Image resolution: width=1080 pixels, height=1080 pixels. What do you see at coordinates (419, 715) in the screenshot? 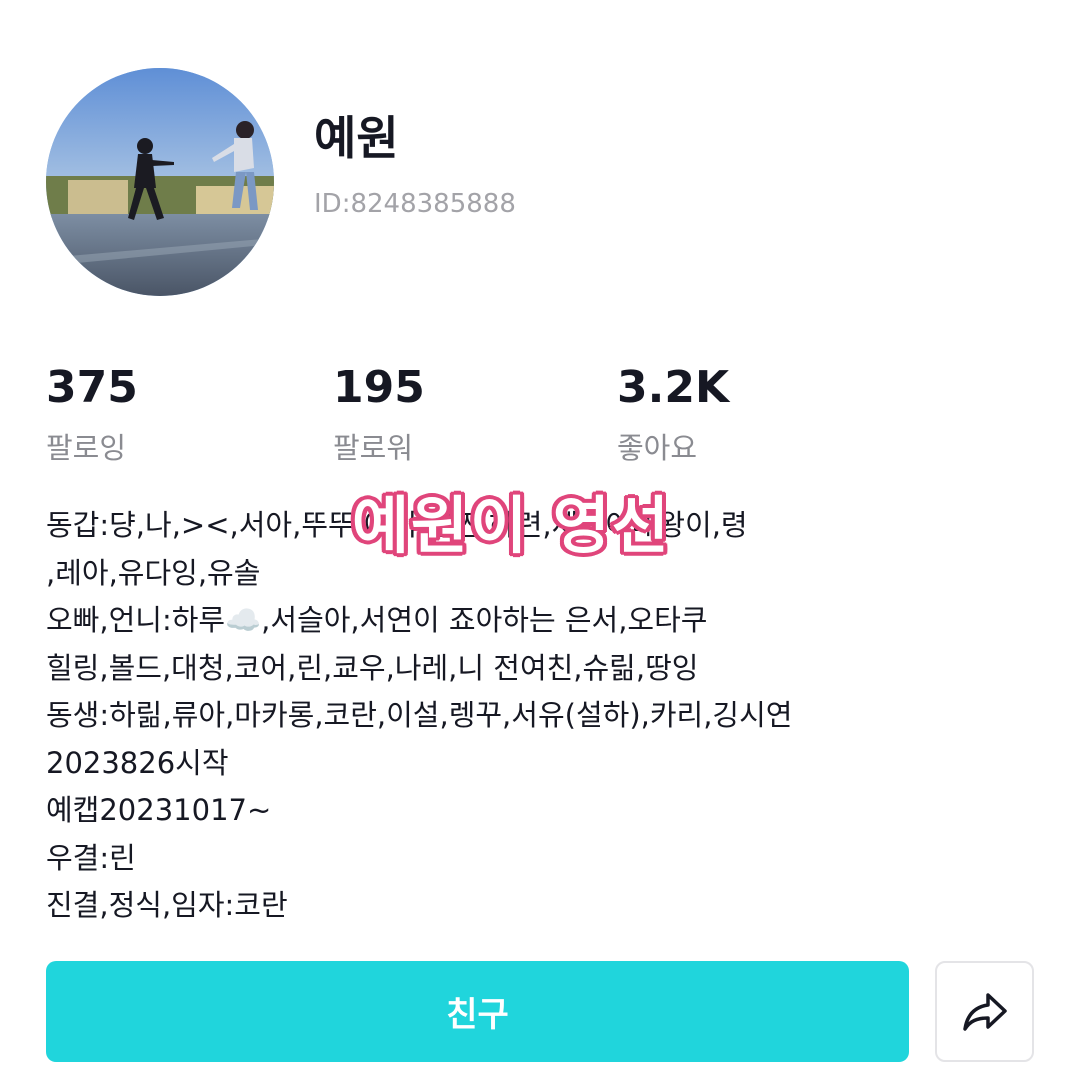
I see `bio-line: 동생:하릶,류아,마카롱,코란,이설,렝꾸,서유(설하),카리,깅시연` at bounding box center [419, 715].